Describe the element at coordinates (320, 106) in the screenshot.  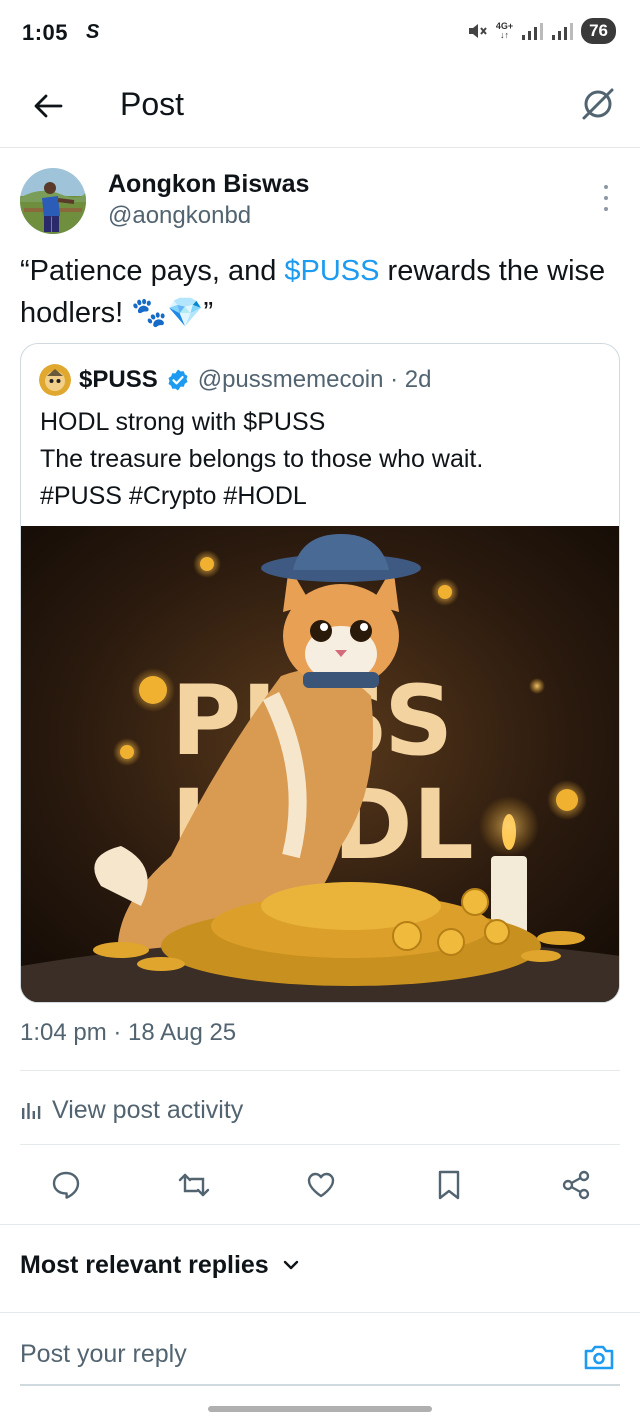
I see `top-app-bar: Post` at that location.